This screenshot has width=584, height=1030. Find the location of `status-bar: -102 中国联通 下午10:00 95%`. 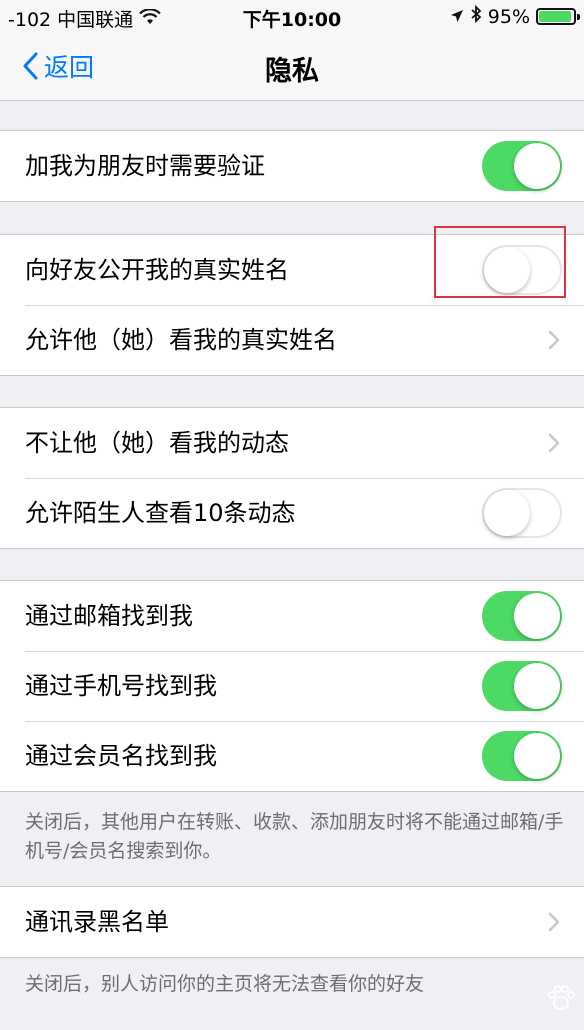

status-bar: -102 中国联通 下午10:00 95% is located at coordinates (292, 17).